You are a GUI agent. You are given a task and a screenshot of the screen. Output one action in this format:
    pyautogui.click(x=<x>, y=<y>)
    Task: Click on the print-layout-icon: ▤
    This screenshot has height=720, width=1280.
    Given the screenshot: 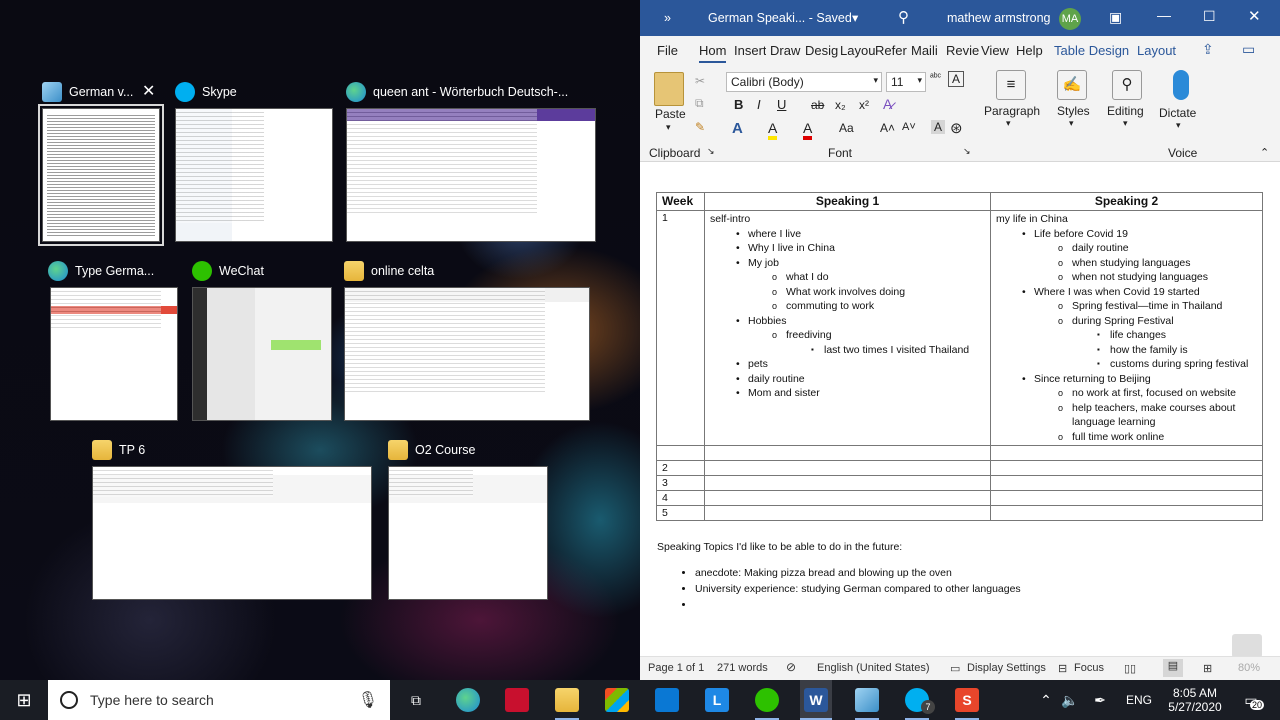 What is the action you would take?
    pyautogui.click(x=1173, y=668)
    